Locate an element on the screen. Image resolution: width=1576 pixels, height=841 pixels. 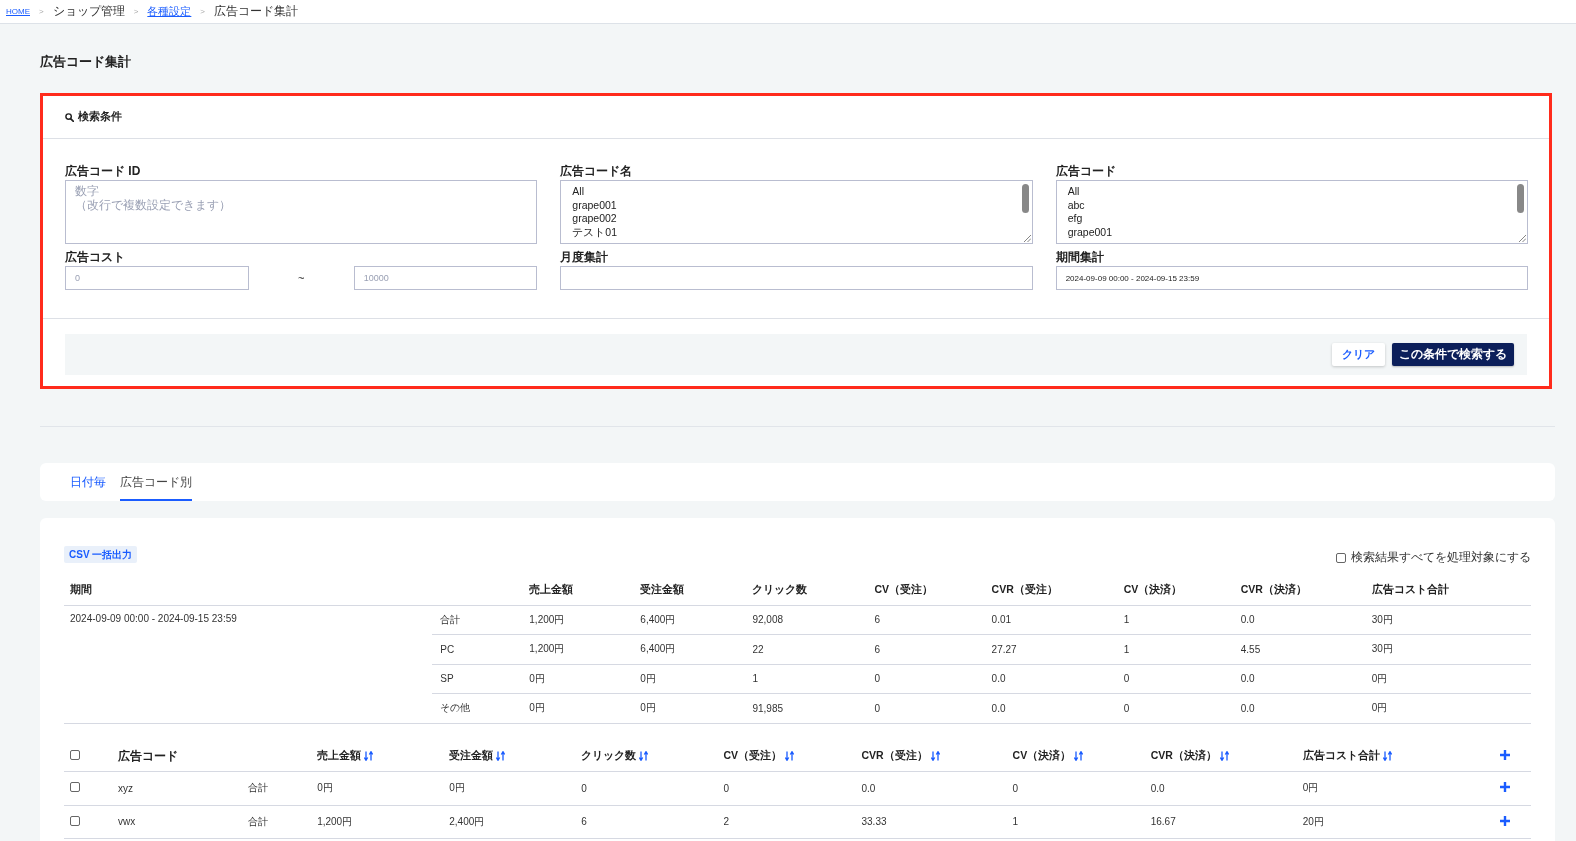
checkbox-label: 検索結果すべてを処理対象にする is located at coordinates (1441, 557).